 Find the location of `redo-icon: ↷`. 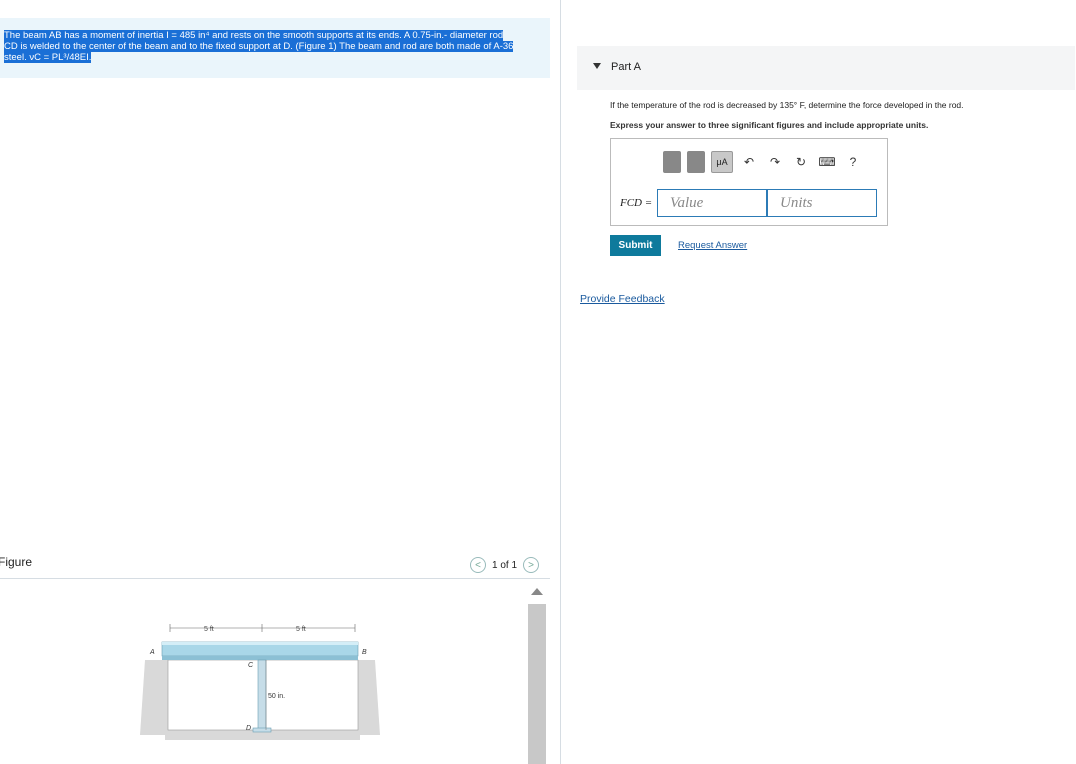

redo-icon: ↷ is located at coordinates (775, 162).